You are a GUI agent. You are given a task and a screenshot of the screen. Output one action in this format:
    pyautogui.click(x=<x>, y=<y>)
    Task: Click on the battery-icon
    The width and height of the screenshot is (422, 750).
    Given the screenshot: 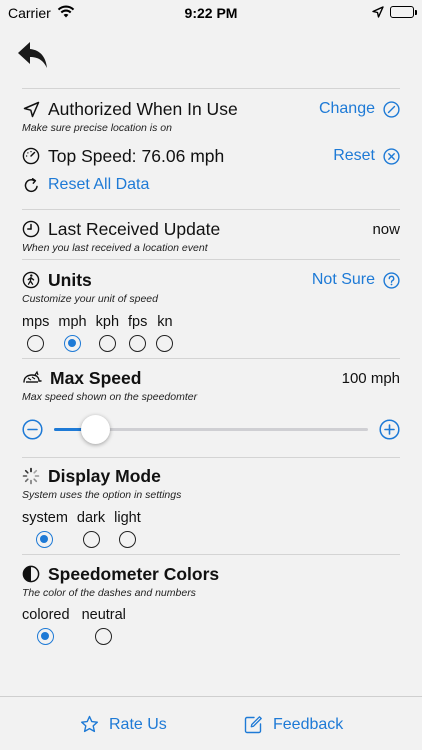 What is the action you would take?
    pyautogui.click(x=403, y=12)
    